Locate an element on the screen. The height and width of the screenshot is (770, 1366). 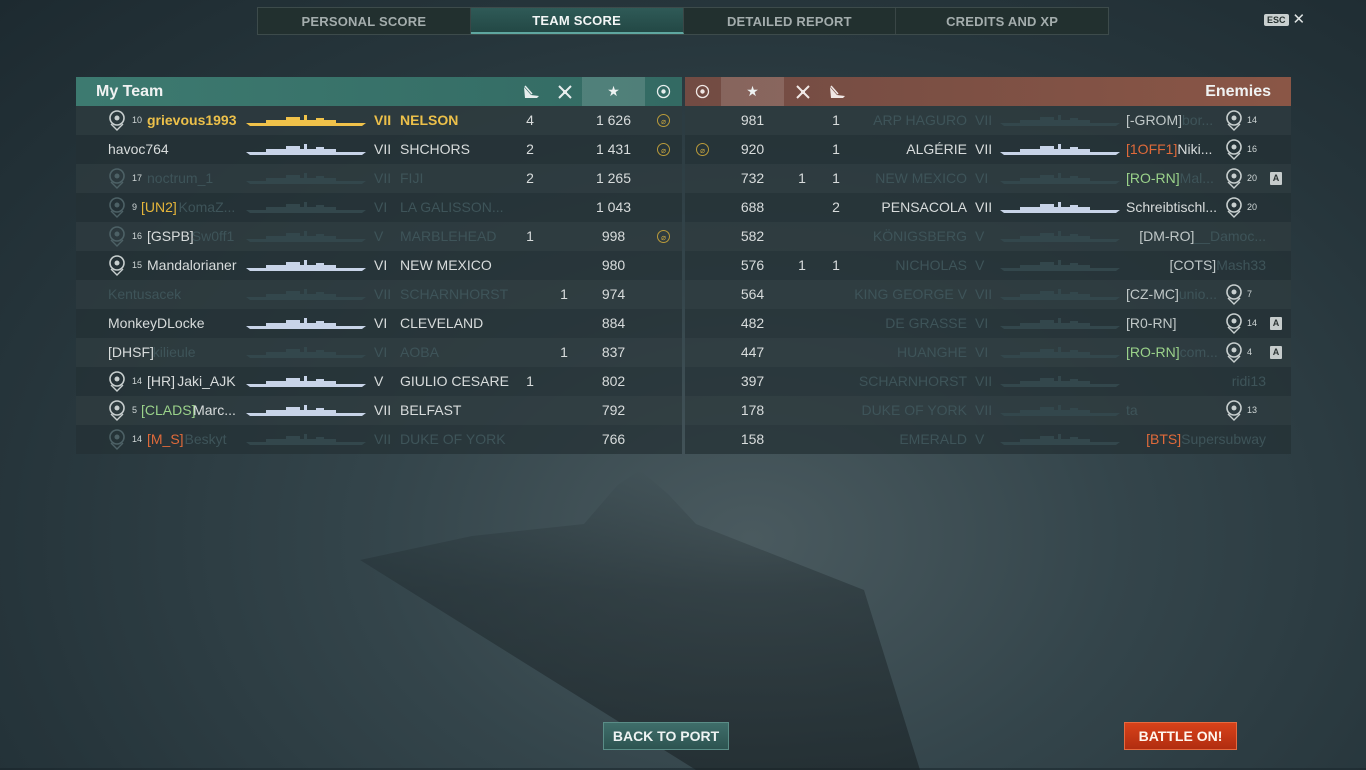
tab-credits-and-xp: CREDITS AND XP is located at coordinates (1002, 21).